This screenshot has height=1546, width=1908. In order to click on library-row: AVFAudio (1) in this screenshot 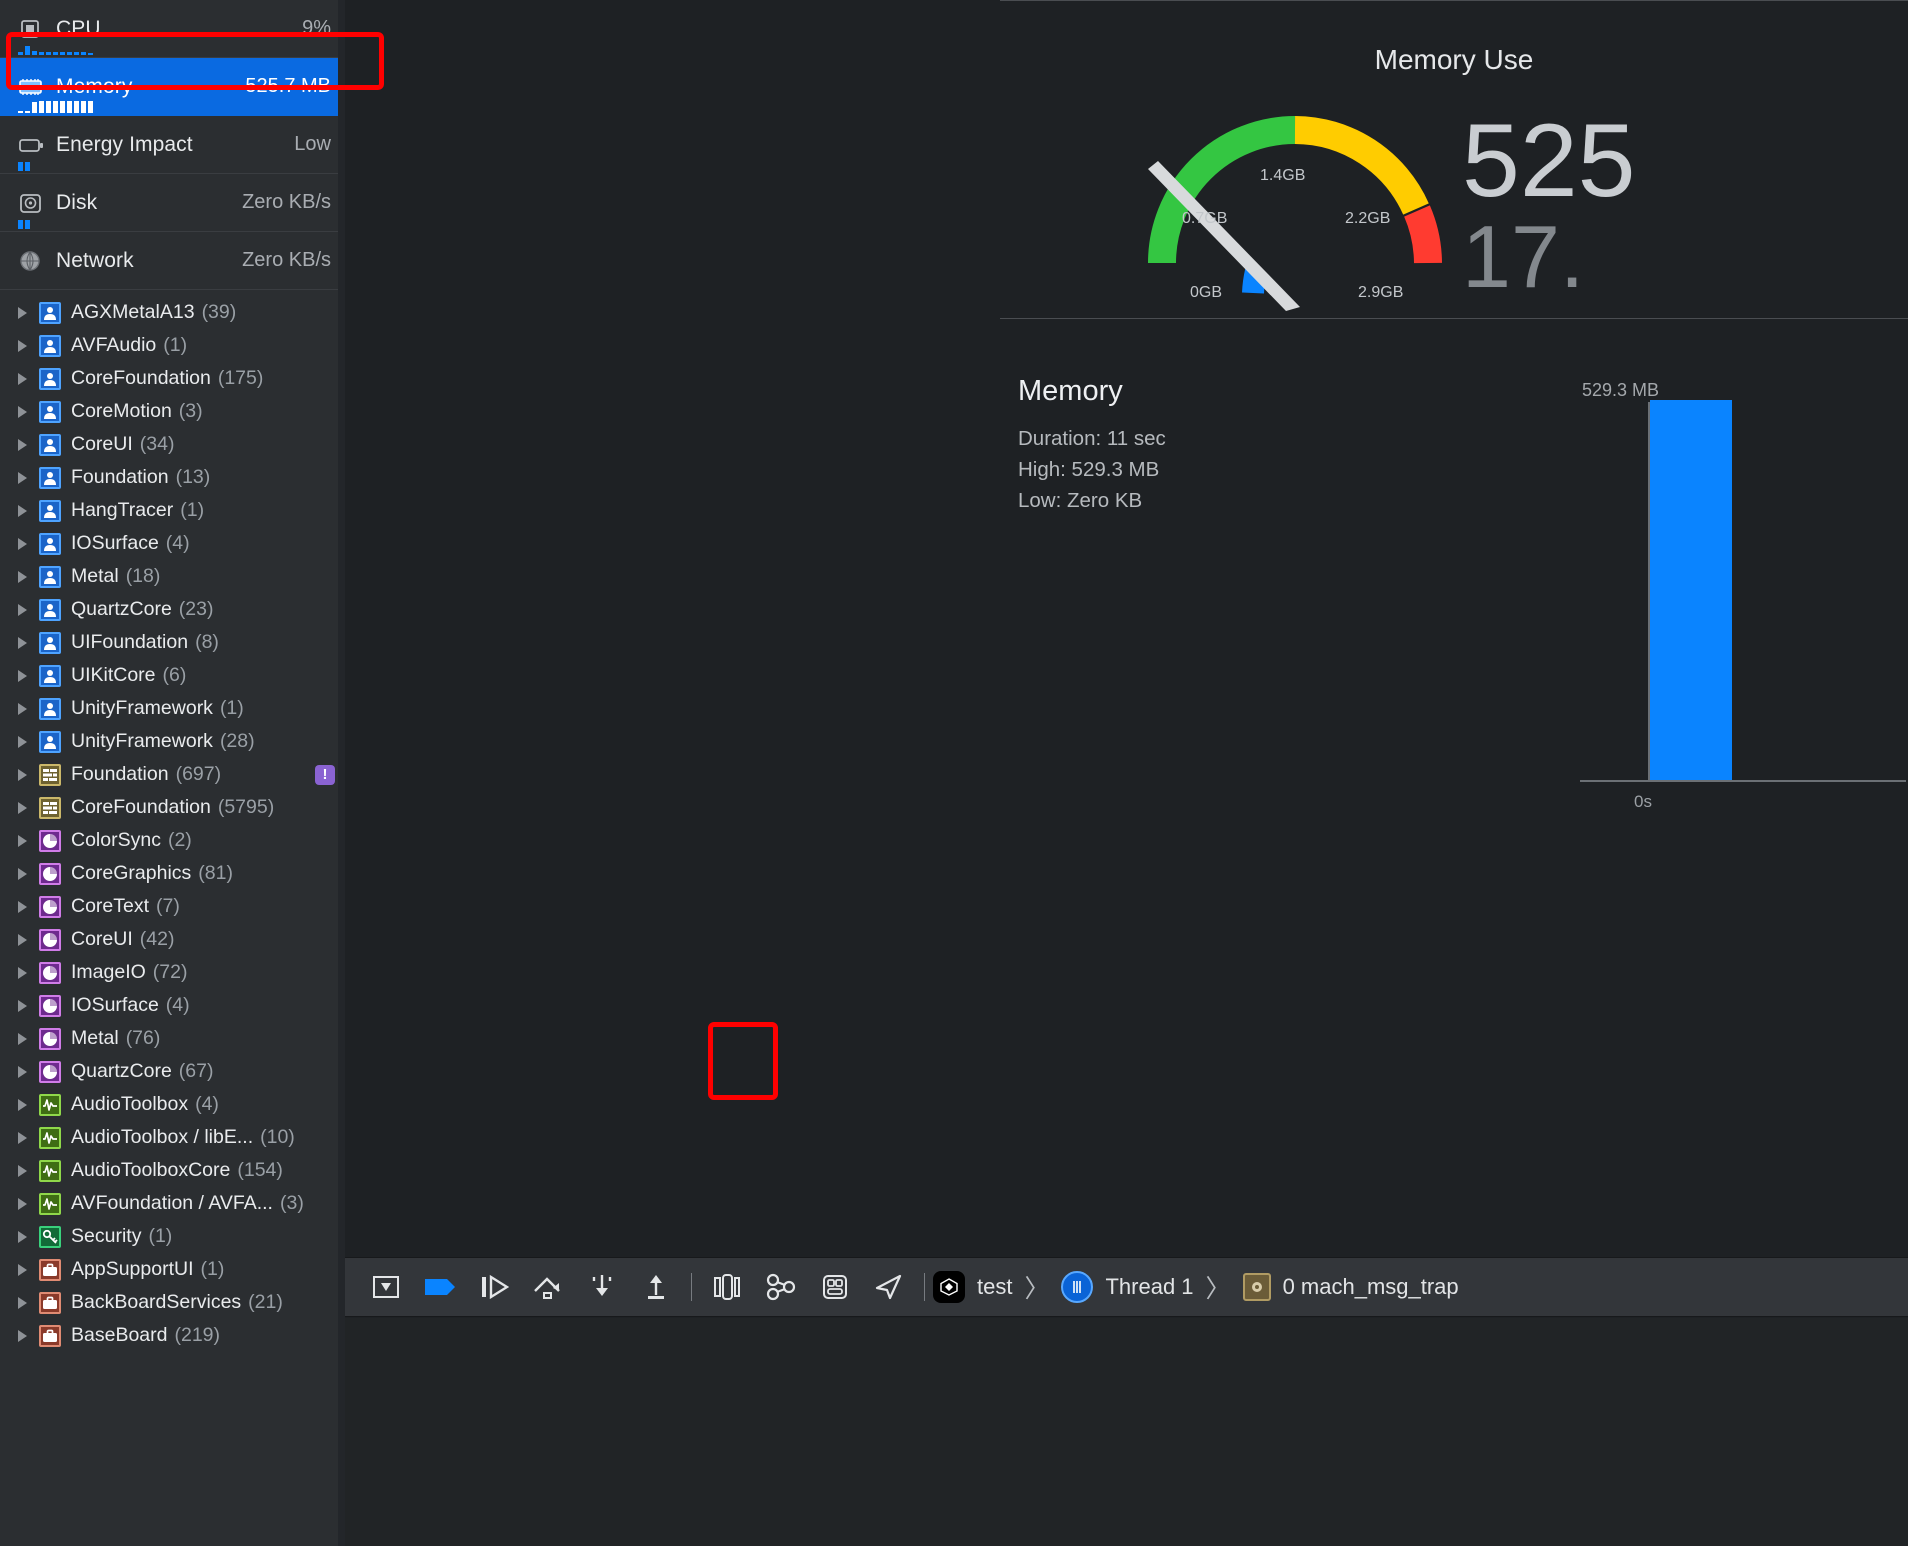, I will do `click(172, 345)`.